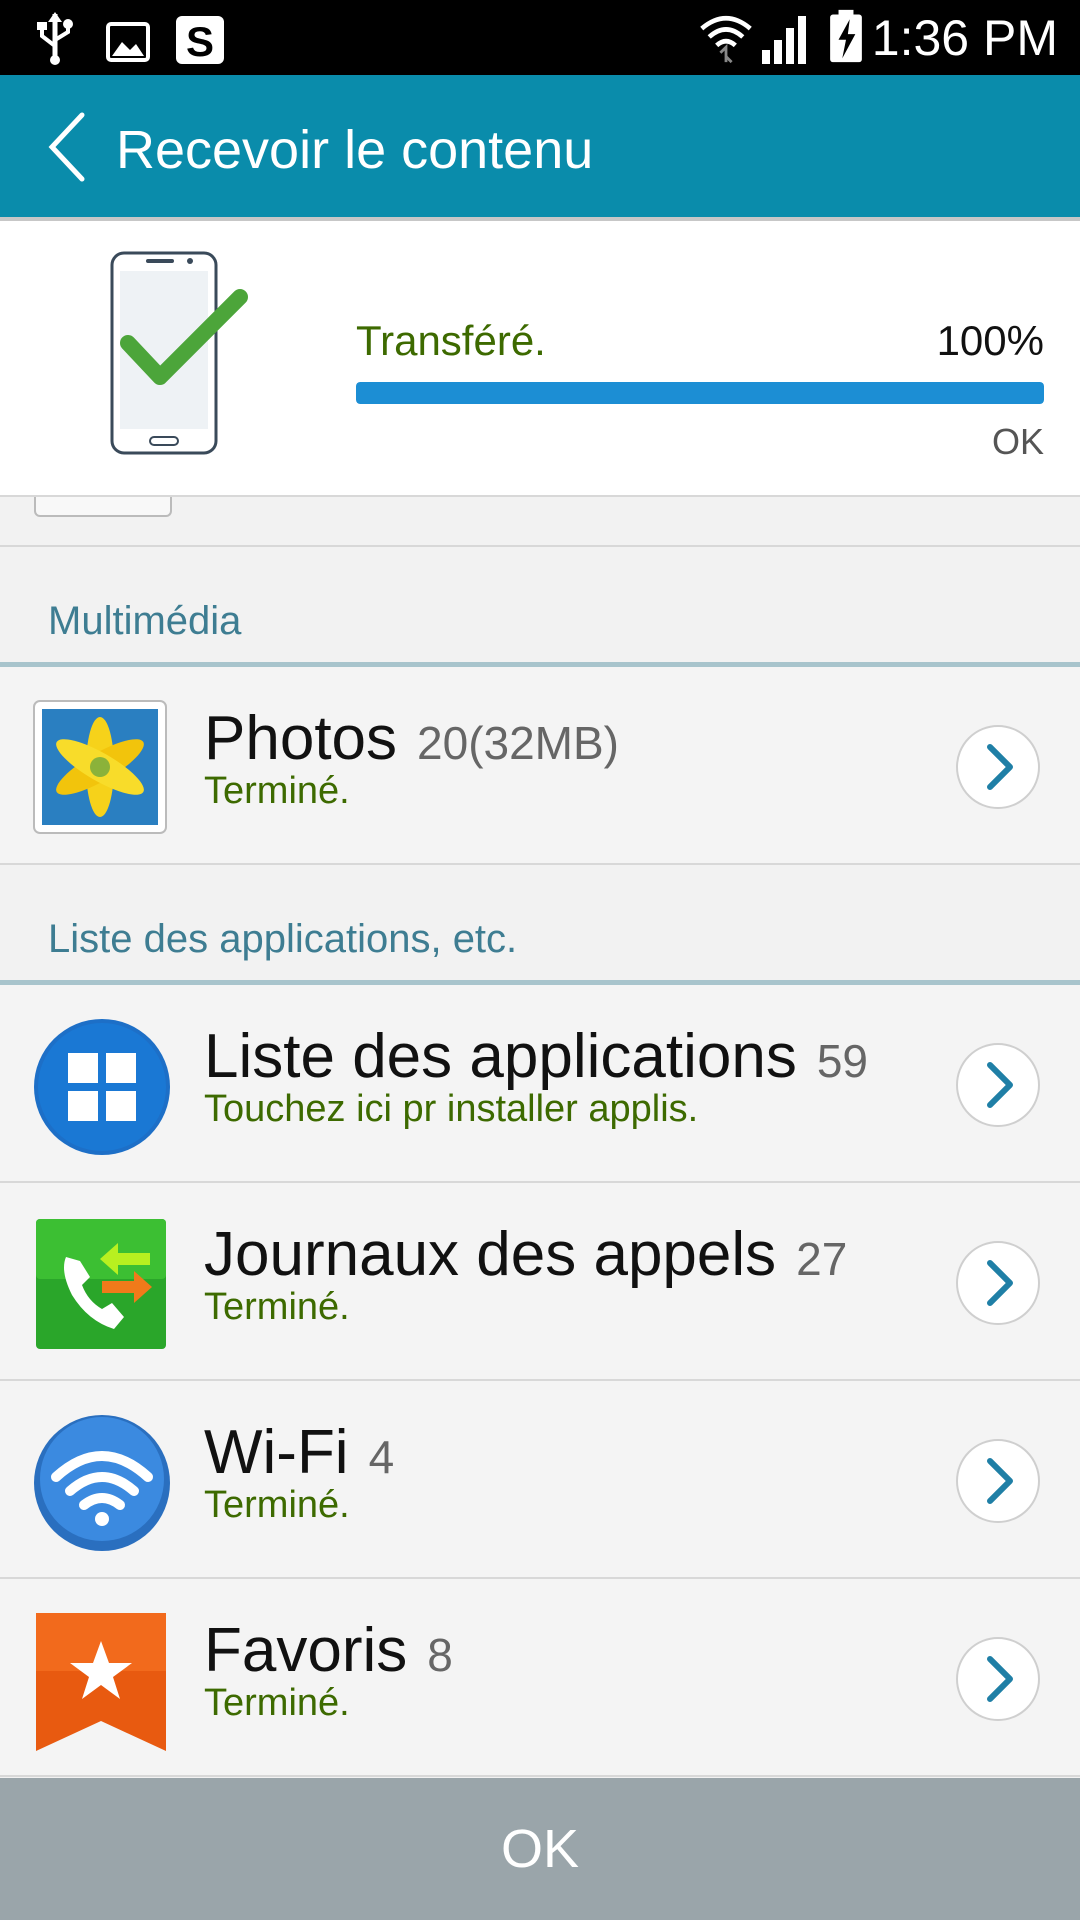 Image resolution: width=1080 pixels, height=1920 pixels. What do you see at coordinates (306, 1650) in the screenshot?
I see `list-item-title: Favoris` at bounding box center [306, 1650].